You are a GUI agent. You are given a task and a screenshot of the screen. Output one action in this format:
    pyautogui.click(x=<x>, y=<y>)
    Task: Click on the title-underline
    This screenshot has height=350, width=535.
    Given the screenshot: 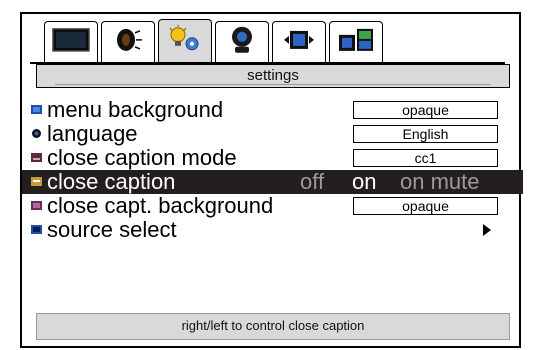 What is the action you would take?
    pyautogui.click(x=273, y=84)
    